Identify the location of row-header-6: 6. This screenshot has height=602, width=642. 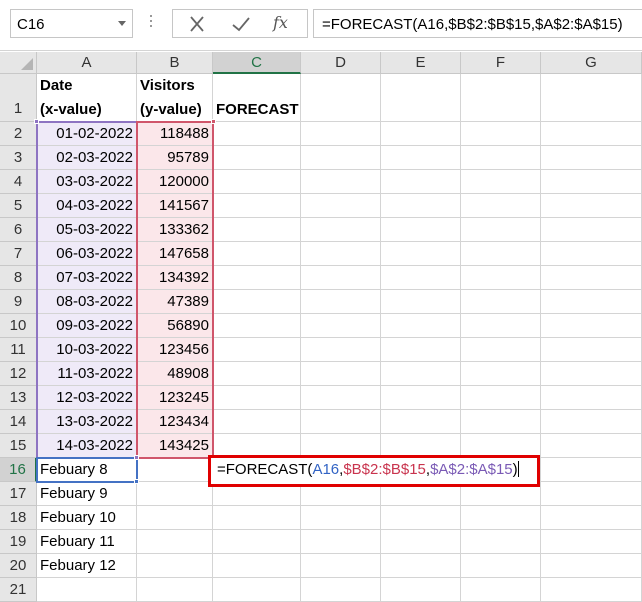
(18, 230).